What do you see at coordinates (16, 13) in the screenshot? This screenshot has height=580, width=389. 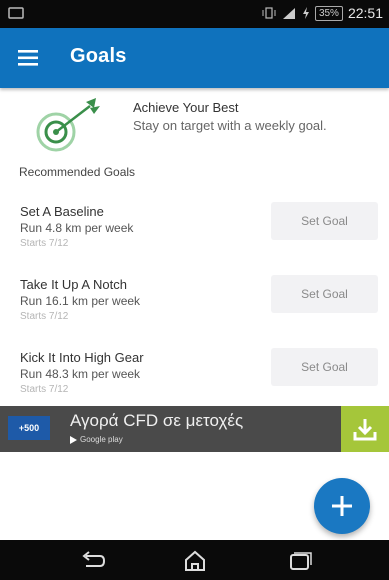 I see `notification-icon` at bounding box center [16, 13].